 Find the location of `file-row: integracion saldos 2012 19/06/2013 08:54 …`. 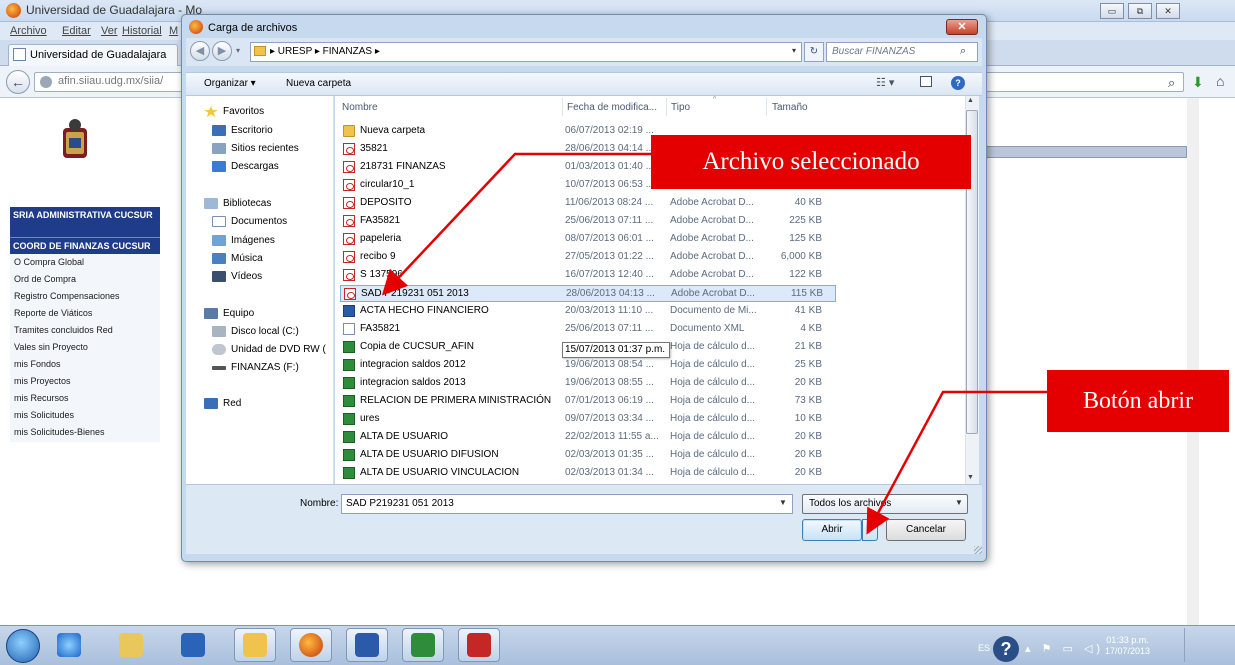

file-row: integracion saldos 2012 19/06/2013 08:54 … is located at coordinates (588, 365).